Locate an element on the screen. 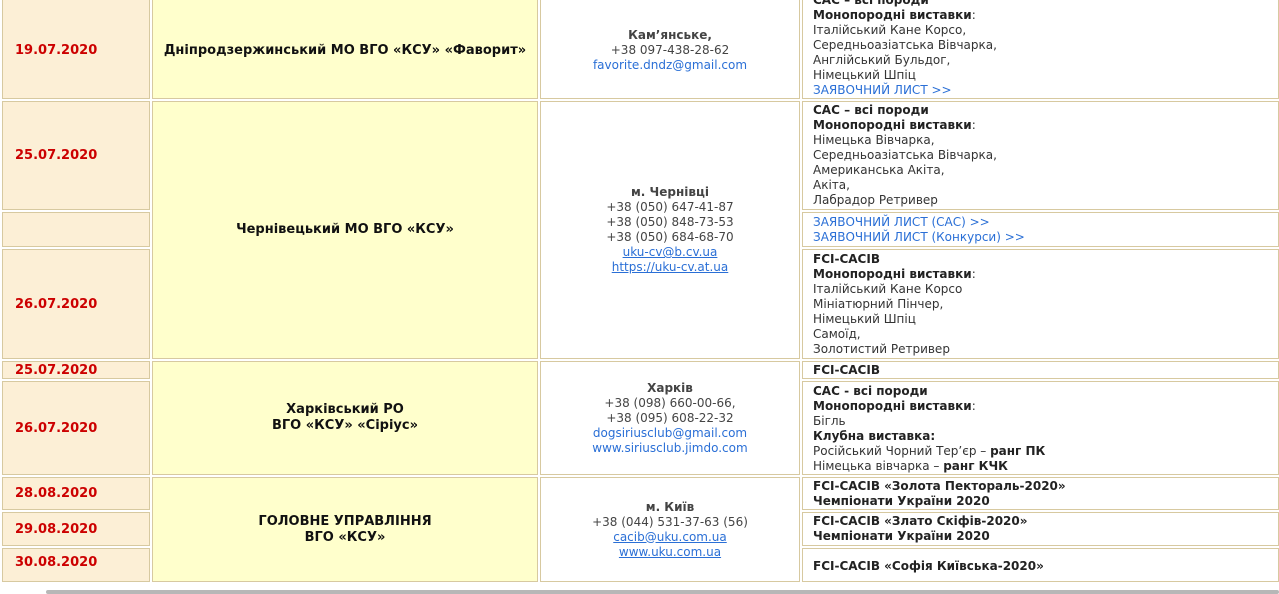 The image size is (1279, 594). club-rank: ранг ПК is located at coordinates (1018, 451).